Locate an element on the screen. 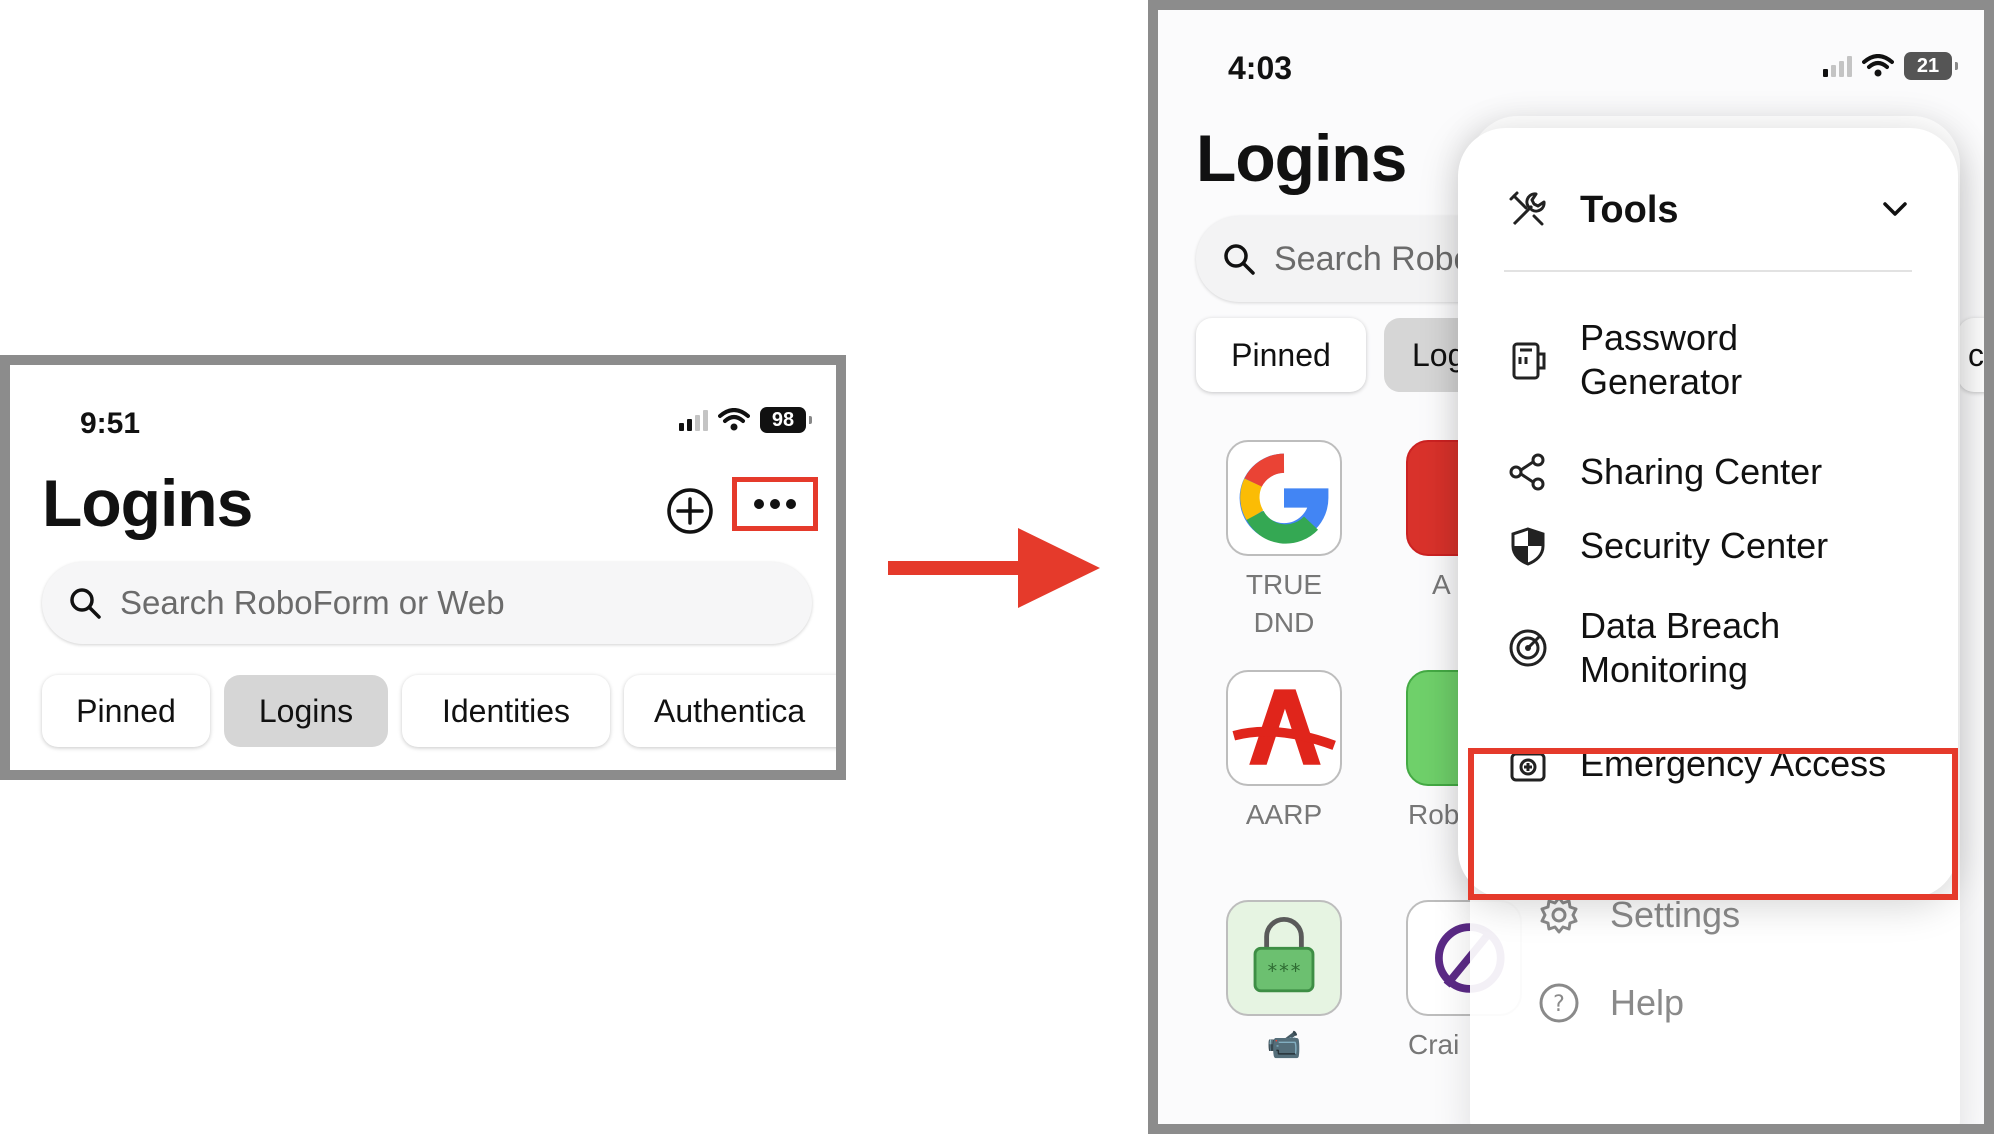  login-item-label: AARP is located at coordinates (1284, 814).